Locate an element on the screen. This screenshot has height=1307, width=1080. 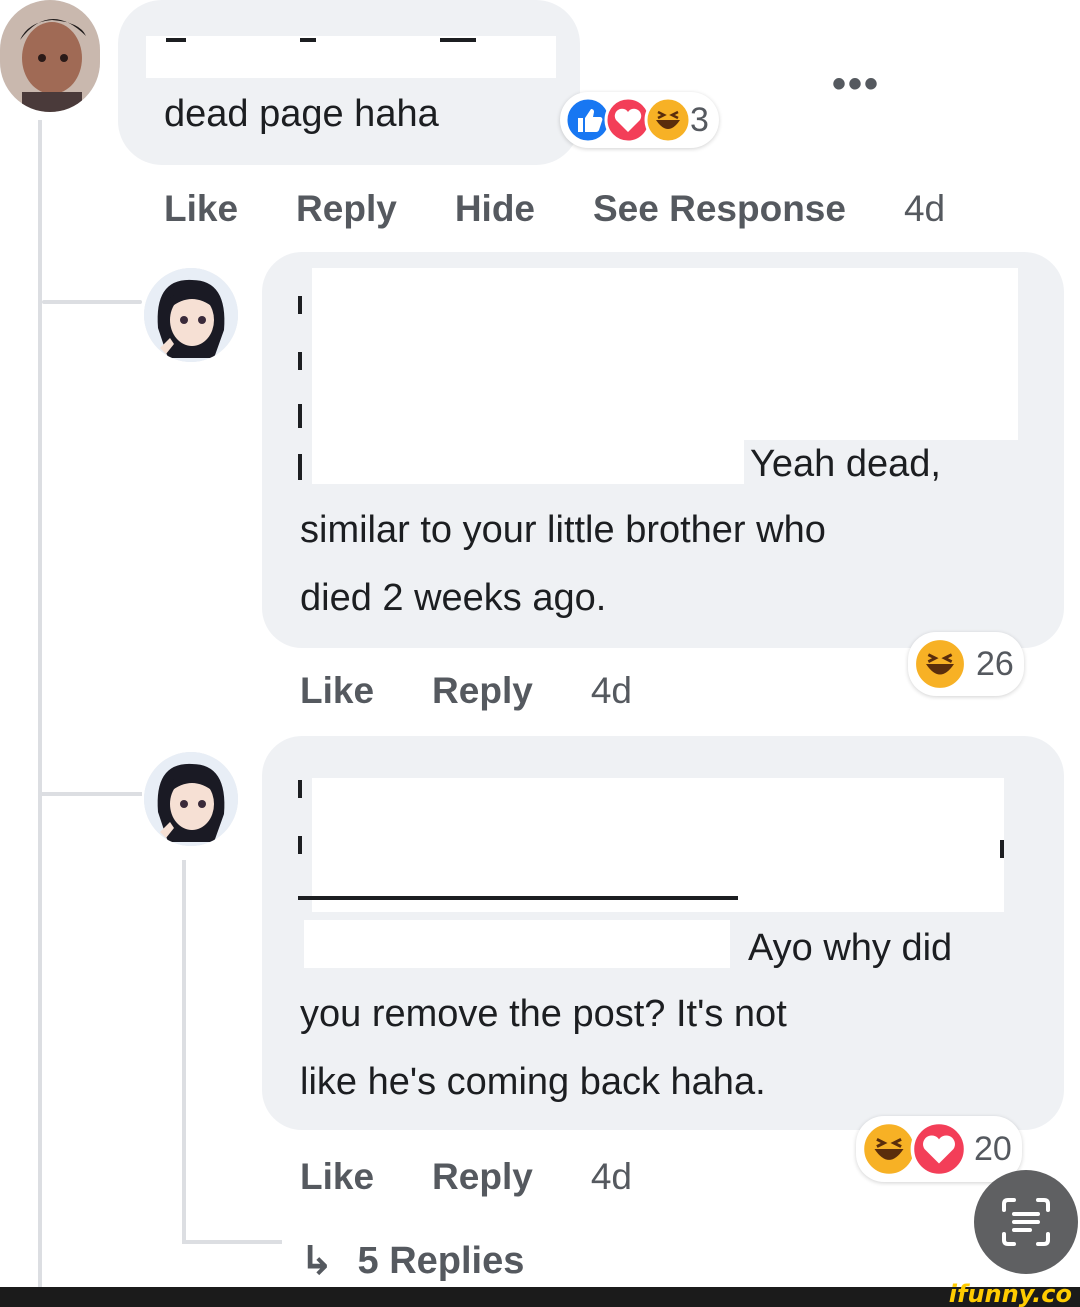
thread-branch-replies is located at coordinates (232, 1242).